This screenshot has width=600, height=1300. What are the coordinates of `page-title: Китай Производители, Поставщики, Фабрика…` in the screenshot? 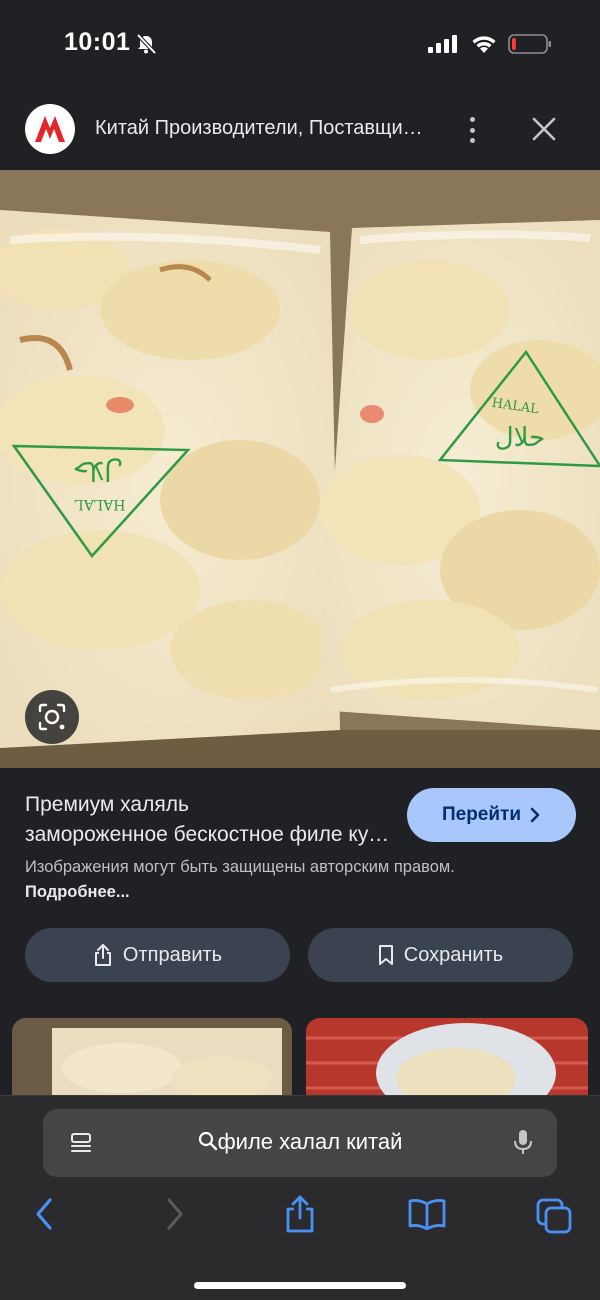 It's located at (260, 128).